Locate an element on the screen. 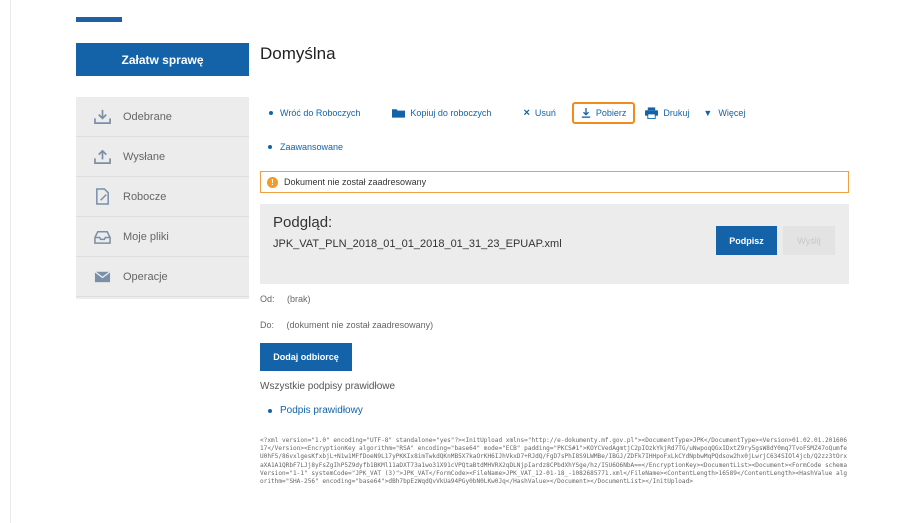 The width and height of the screenshot is (901, 523). signatures-status: Wszystkie podpisy prawidłowe is located at coordinates (328, 386).